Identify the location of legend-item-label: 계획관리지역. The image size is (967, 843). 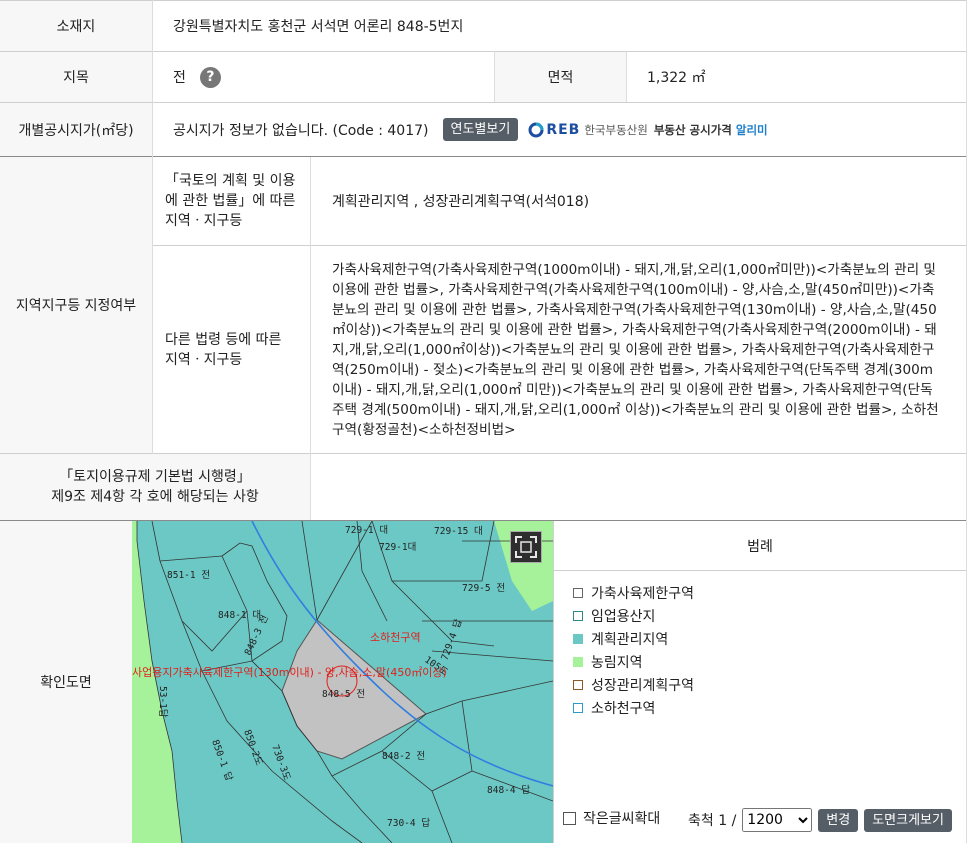
(630, 639).